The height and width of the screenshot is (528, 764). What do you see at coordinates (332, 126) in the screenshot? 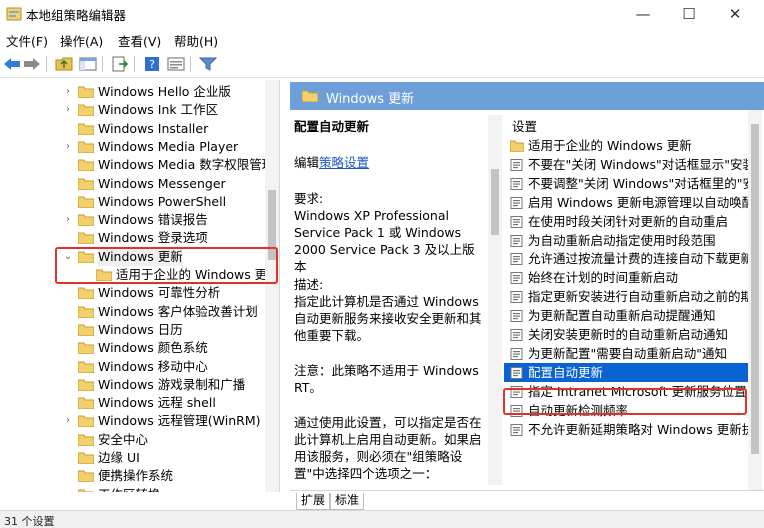
I see `policy-title: 配置自动更新` at bounding box center [332, 126].